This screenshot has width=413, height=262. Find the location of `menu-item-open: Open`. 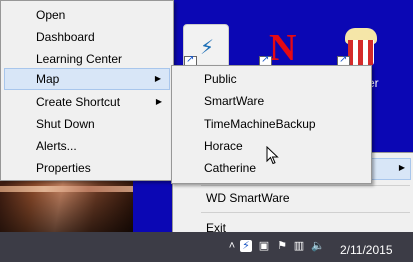

menu-item-open: Open is located at coordinates (87, 15).